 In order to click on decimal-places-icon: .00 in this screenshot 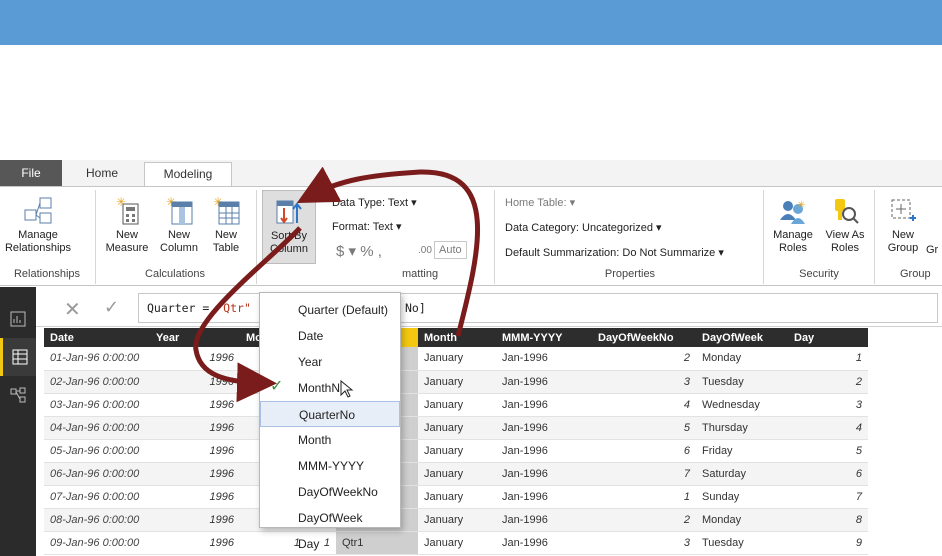, I will do `click(425, 250)`.